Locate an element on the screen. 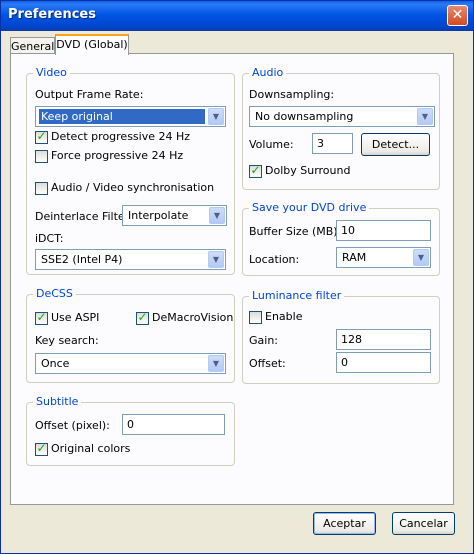 Image resolution: width=474 pixels, height=554 pixels. demacrovision-checkbox: ✓ is located at coordinates (142, 317).